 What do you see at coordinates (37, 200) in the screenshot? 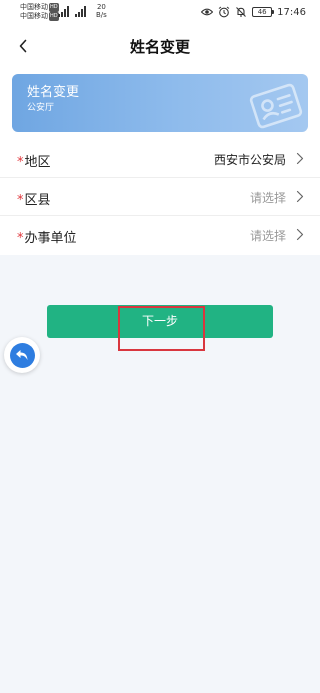
I see `district-label-text: 区县` at bounding box center [37, 200].